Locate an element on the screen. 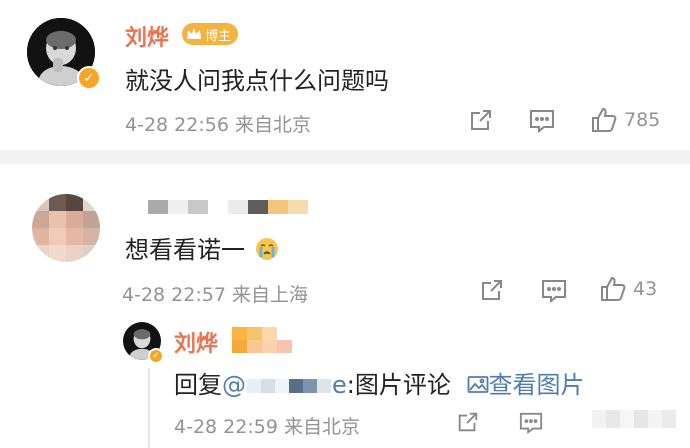 This screenshot has height=448, width=690. comment-meta: 4-28 22:56 来自北京 is located at coordinates (218, 125).